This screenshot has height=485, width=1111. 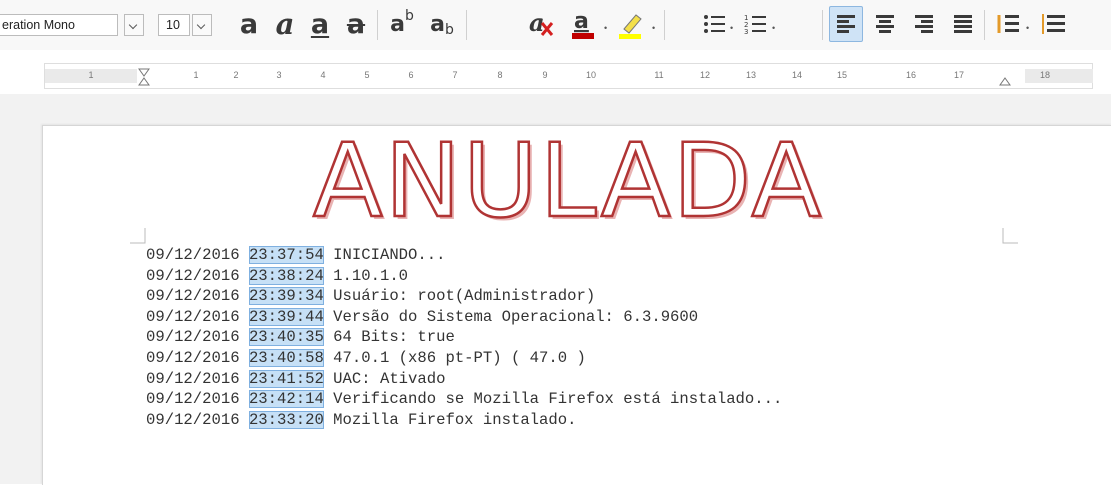 I want to click on ruler-tick-label: 1, so click(x=91, y=75).